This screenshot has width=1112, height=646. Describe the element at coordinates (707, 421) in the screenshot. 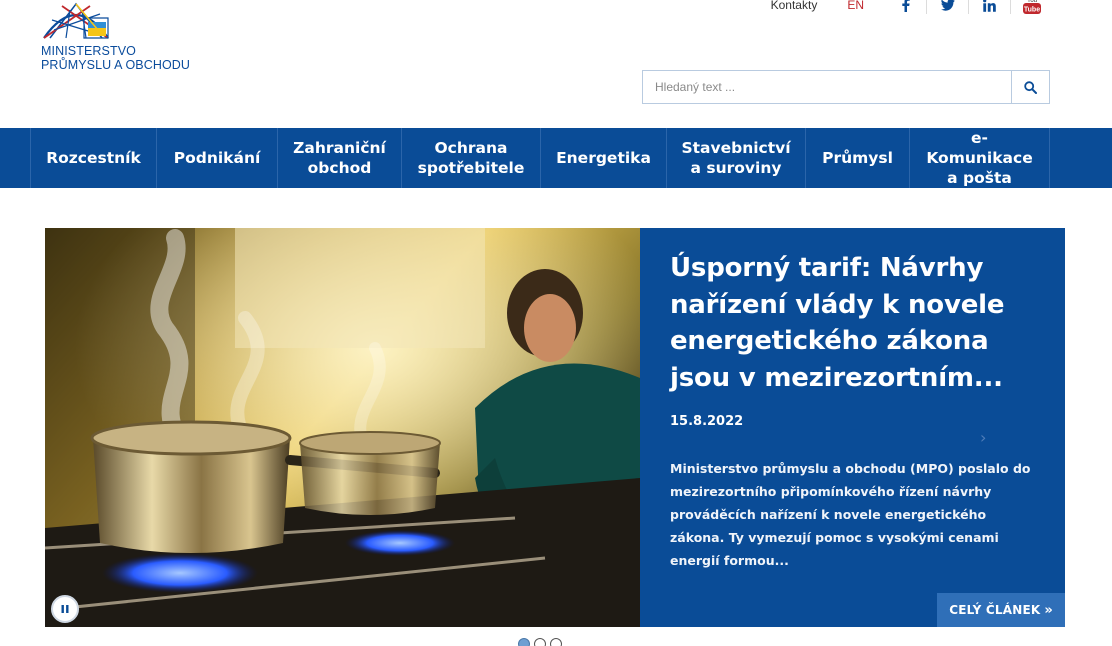

I see `slide-date: 15.8.2022` at that location.